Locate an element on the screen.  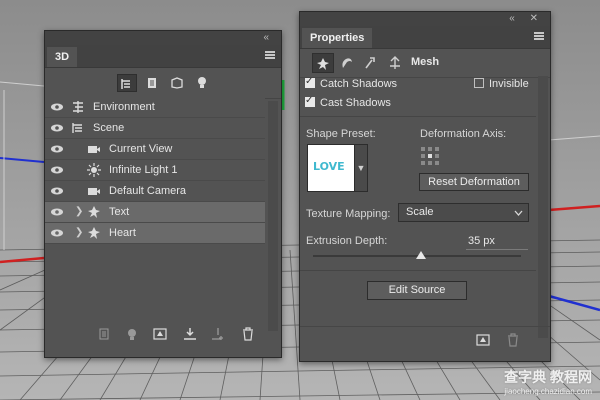
extrusion-depth-label: Extrusion Depth: is located at coordinates (347, 241).